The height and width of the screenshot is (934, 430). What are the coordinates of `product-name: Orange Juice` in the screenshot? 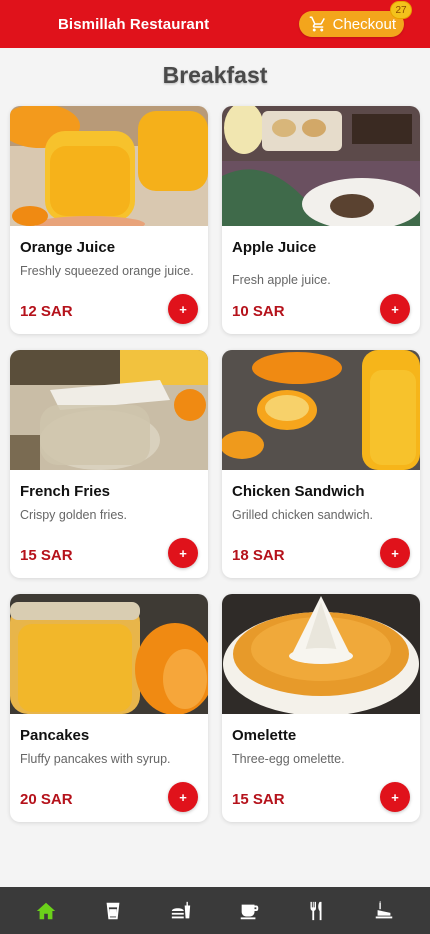 It's located at (68, 247).